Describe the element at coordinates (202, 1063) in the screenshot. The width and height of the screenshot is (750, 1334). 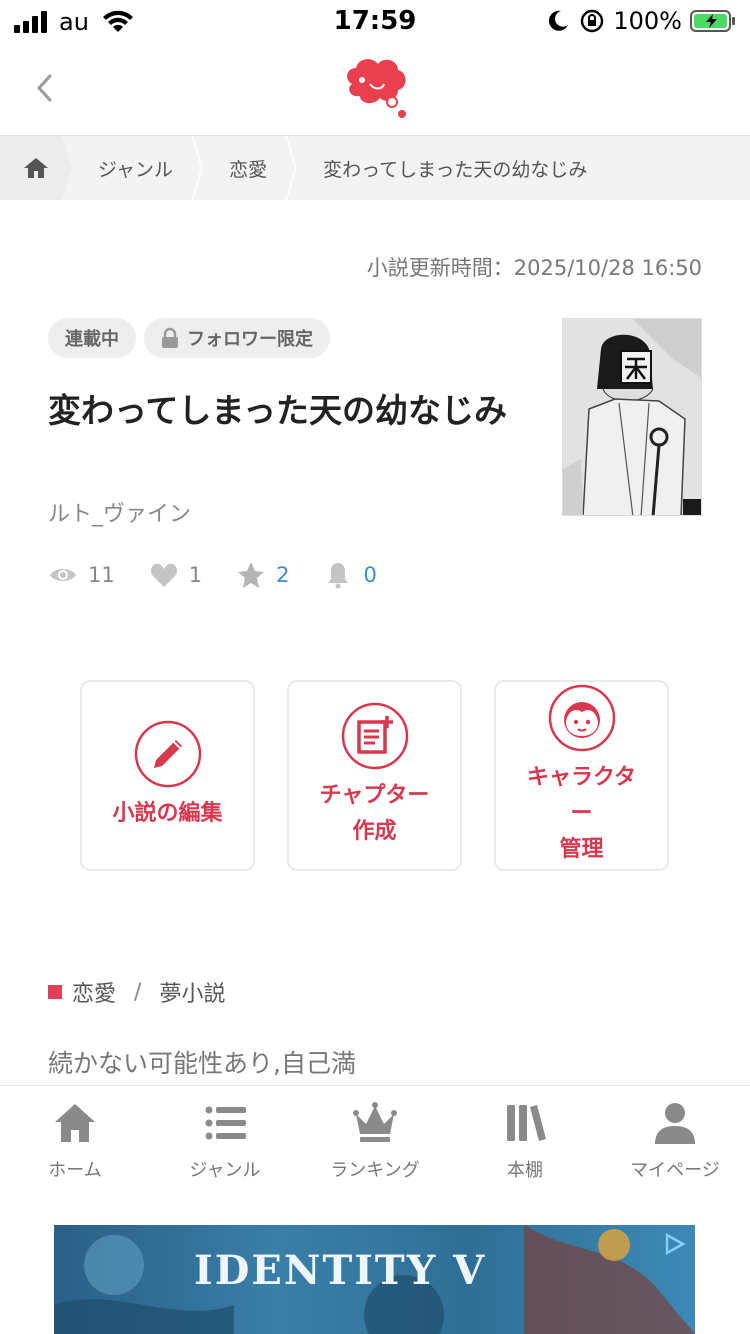
I see `novel-description: 続かない可能性あり,自己満` at that location.